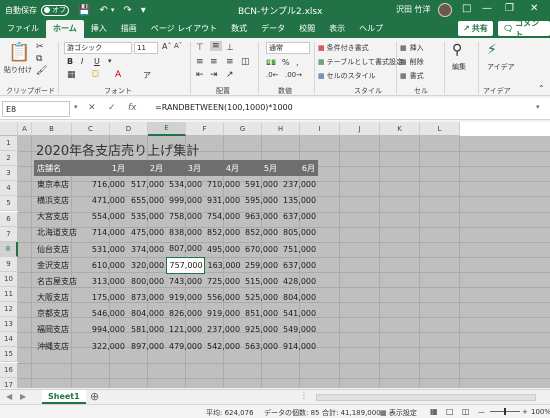 The height and width of the screenshot is (418, 550). Describe the element at coordinates (347, 76) in the screenshot. I see `cell-styles-button: ▦ セルのスタイル` at that location.